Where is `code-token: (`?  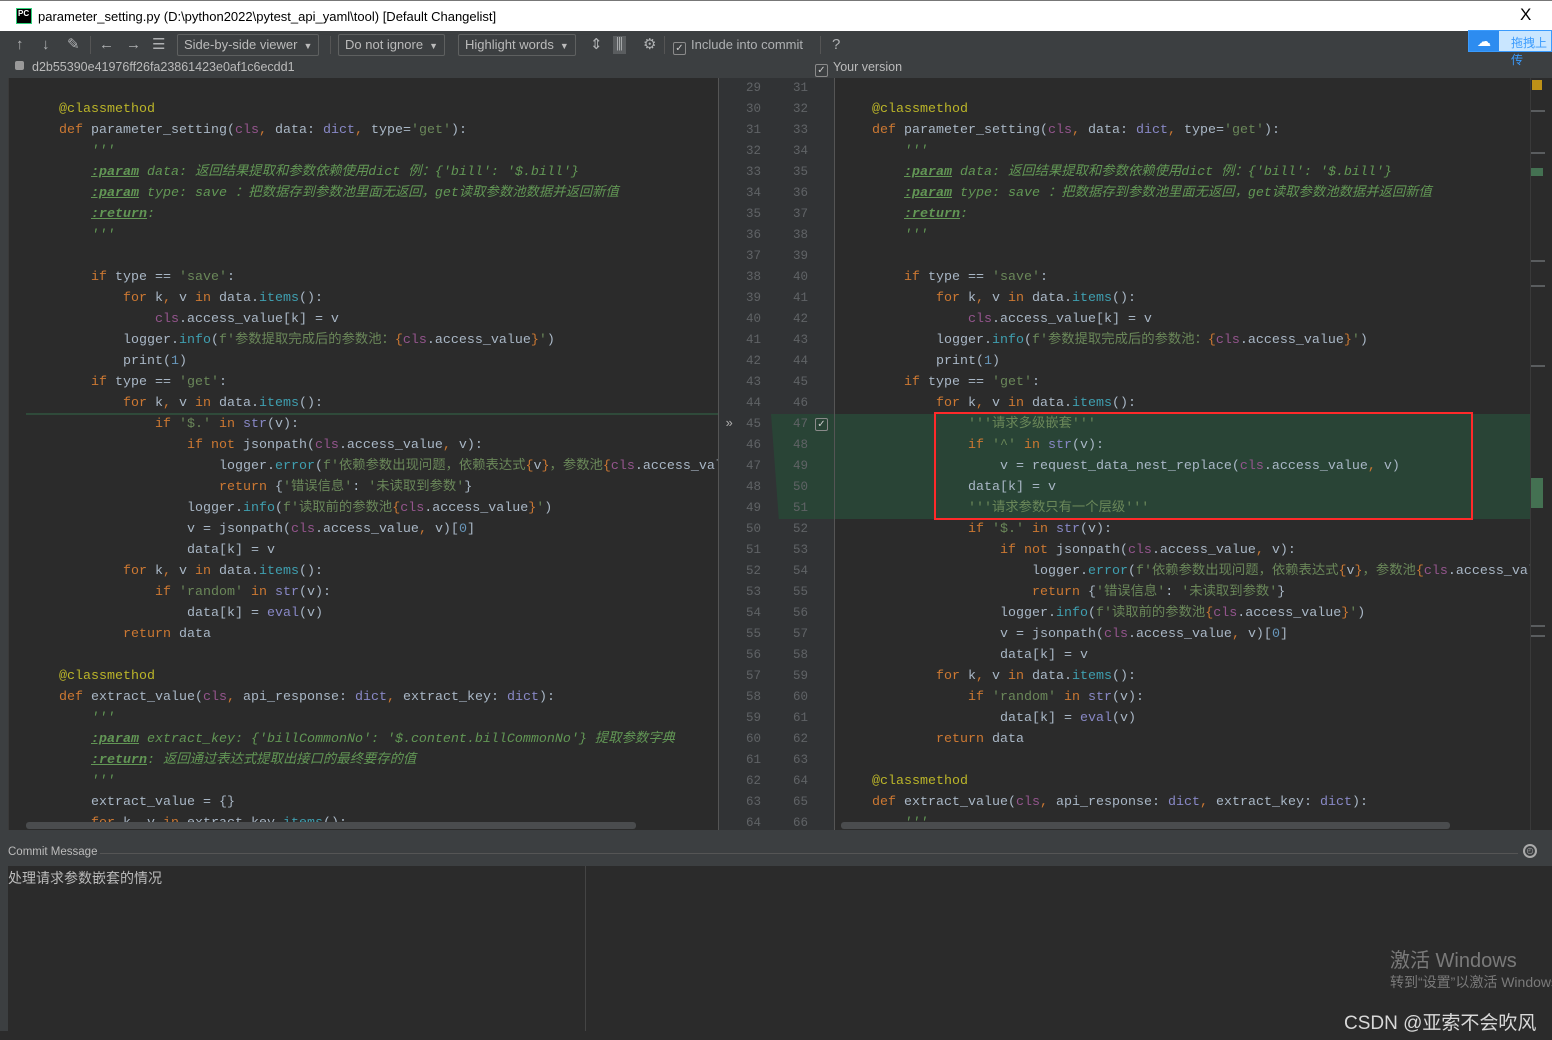
code-token: ( is located at coordinates (214, 340).